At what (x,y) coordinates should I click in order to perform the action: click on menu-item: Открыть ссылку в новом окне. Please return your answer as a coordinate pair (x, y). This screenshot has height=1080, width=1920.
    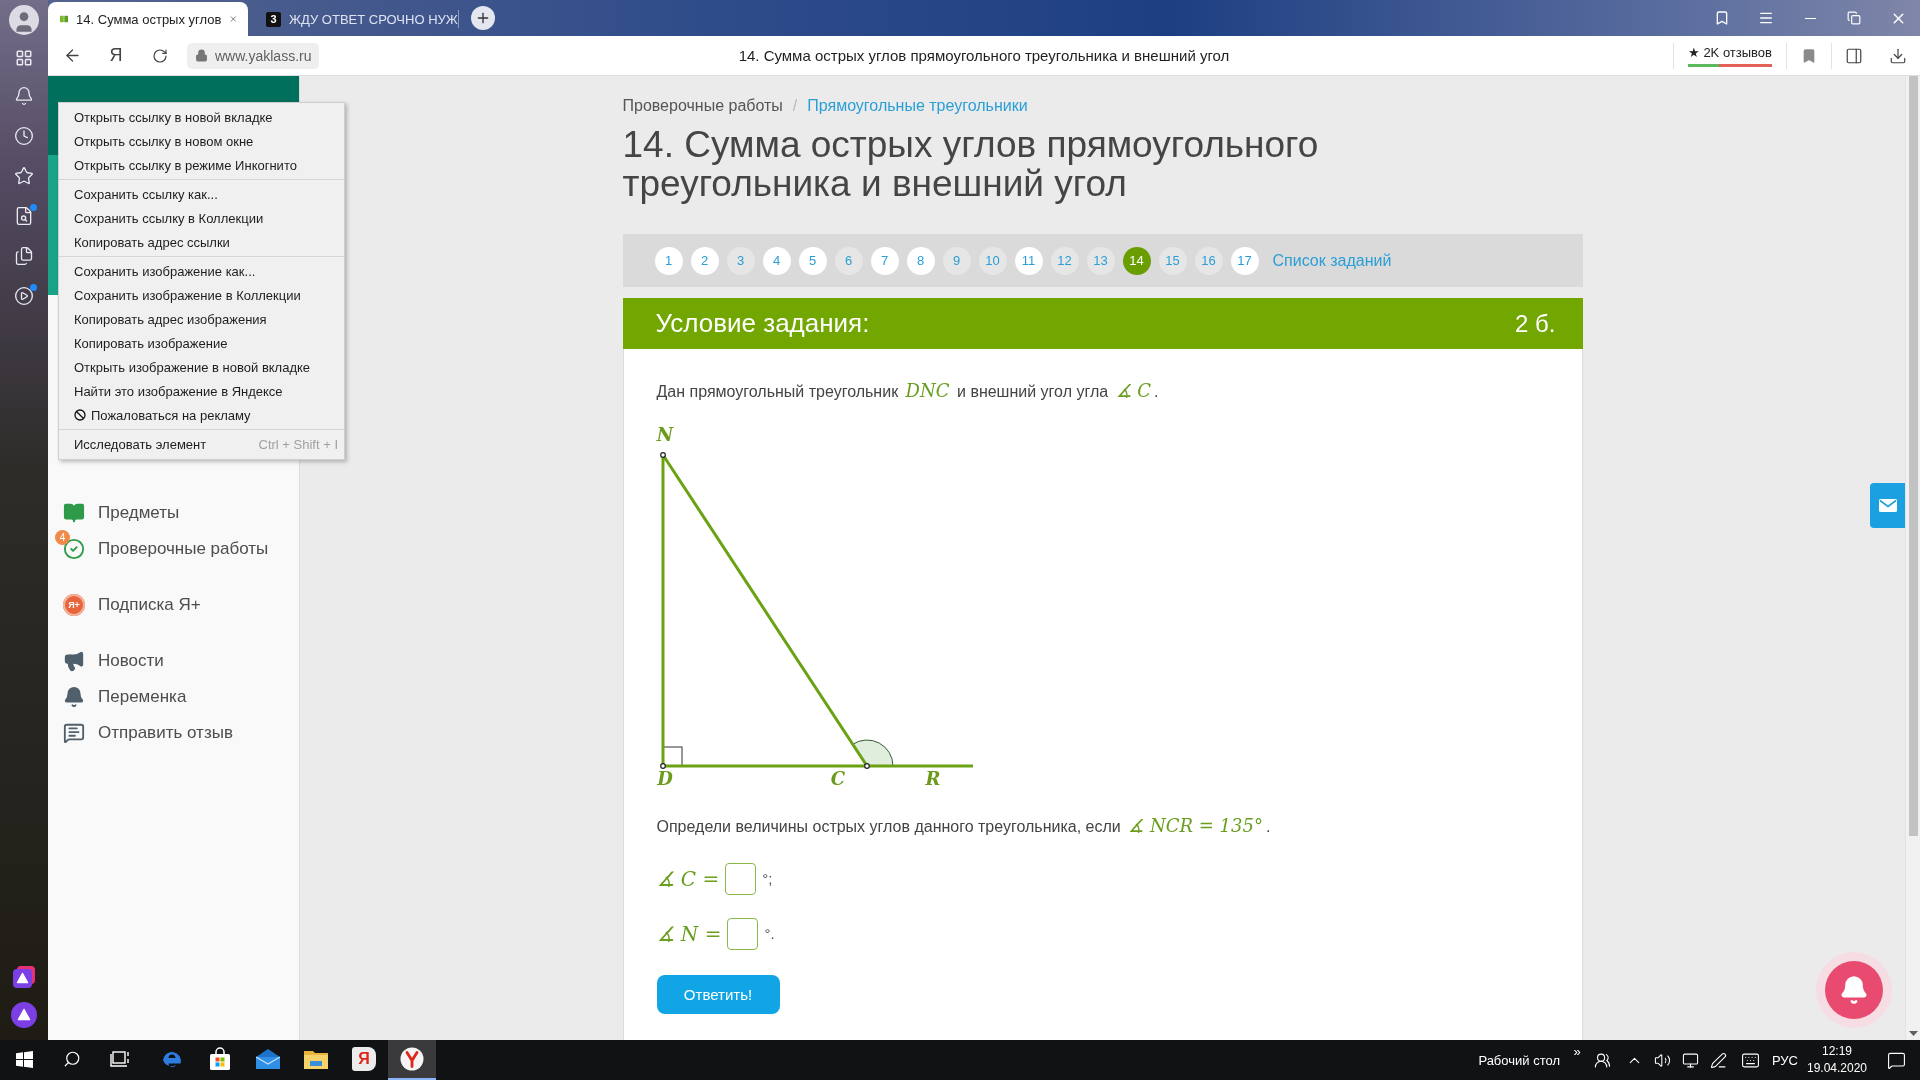
    Looking at the image, I should click on (201, 141).